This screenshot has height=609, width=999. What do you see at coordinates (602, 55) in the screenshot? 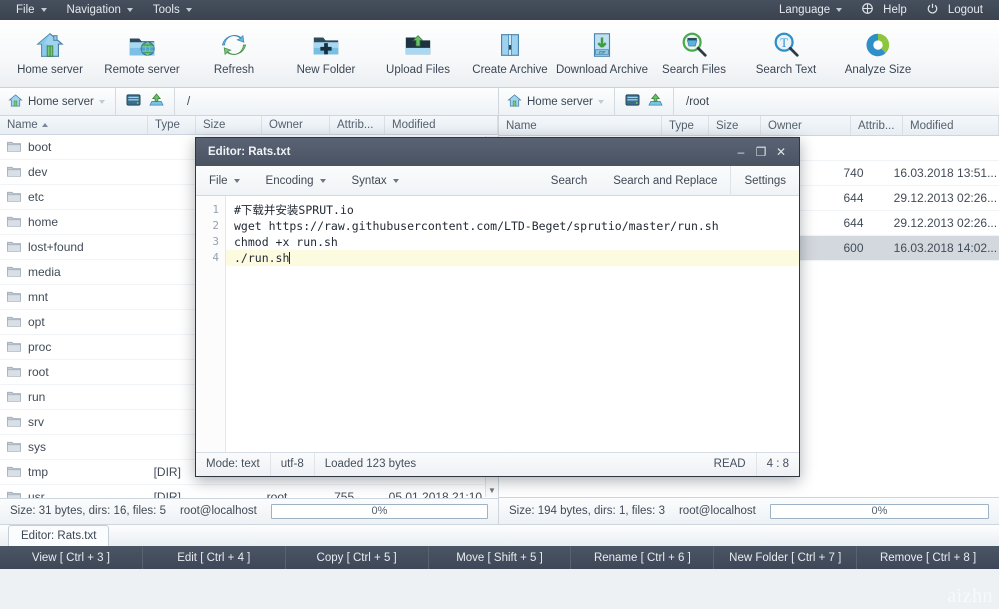
I see `toolbar-download-archive: ZIP Download Archive` at bounding box center [602, 55].